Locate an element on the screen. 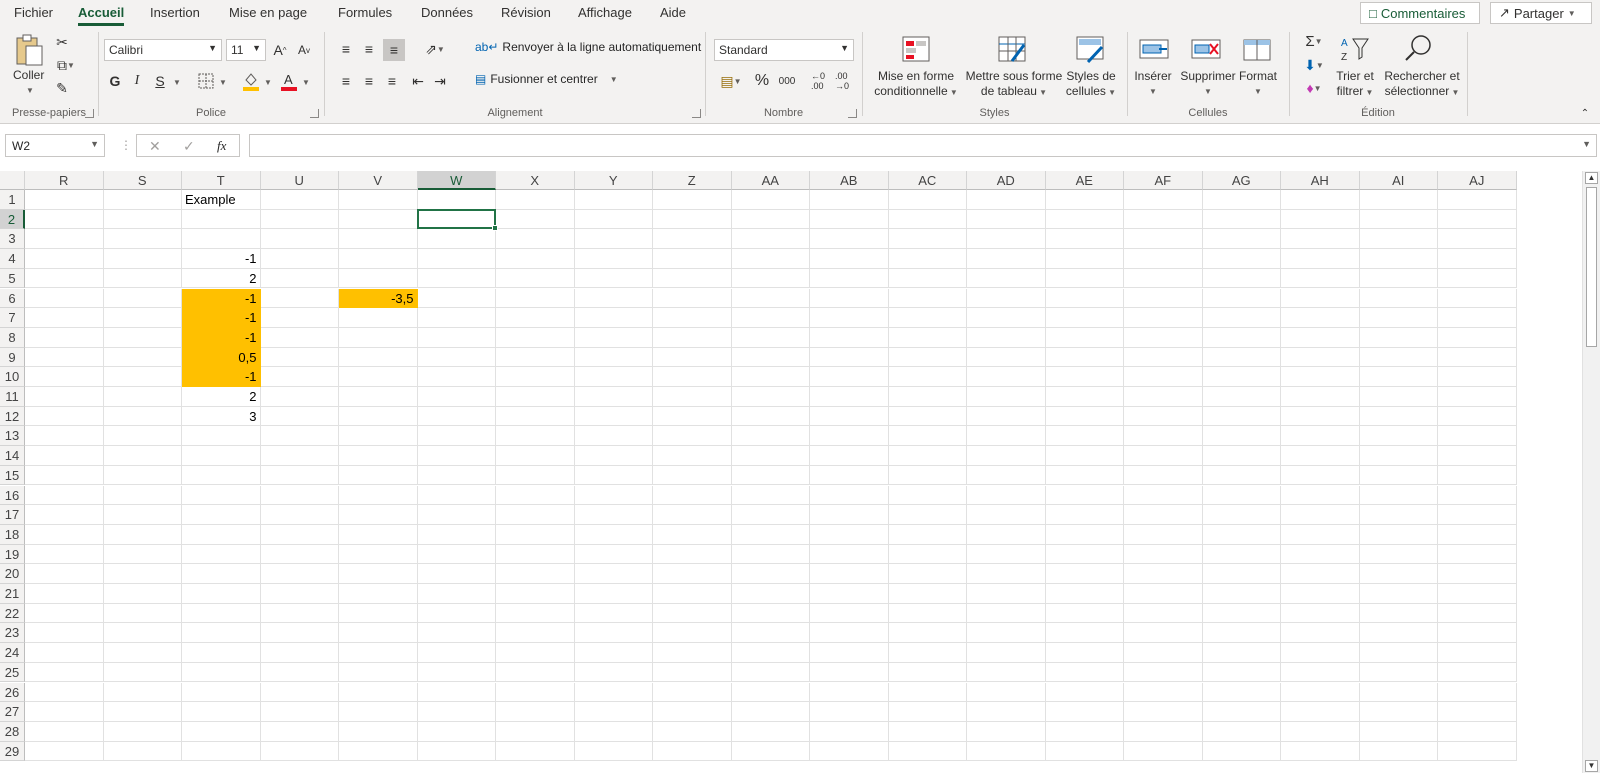 Image resolution: width=1600 pixels, height=773 pixels. cell-ac24 is located at coordinates (927, 653).